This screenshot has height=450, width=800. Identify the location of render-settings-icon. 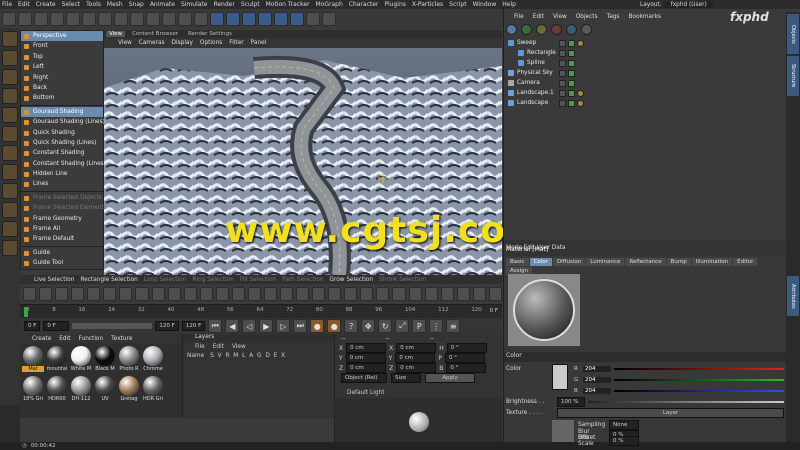
(201, 18).